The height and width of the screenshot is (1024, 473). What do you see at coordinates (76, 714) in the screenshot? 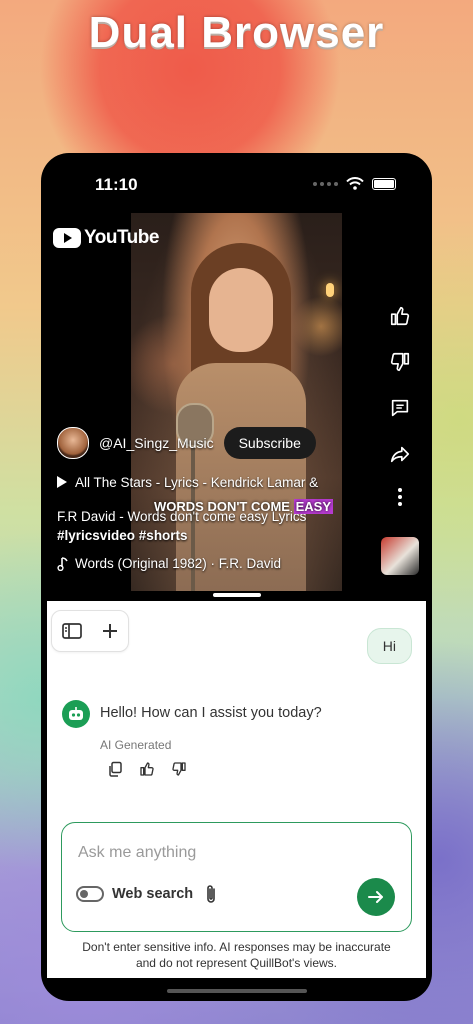
I see `bot-avatar-icon` at bounding box center [76, 714].